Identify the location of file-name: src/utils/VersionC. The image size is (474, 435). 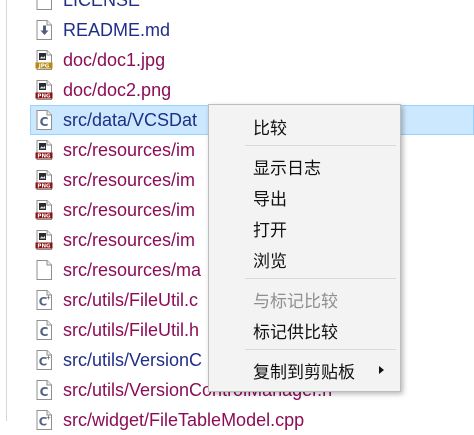
(133, 360).